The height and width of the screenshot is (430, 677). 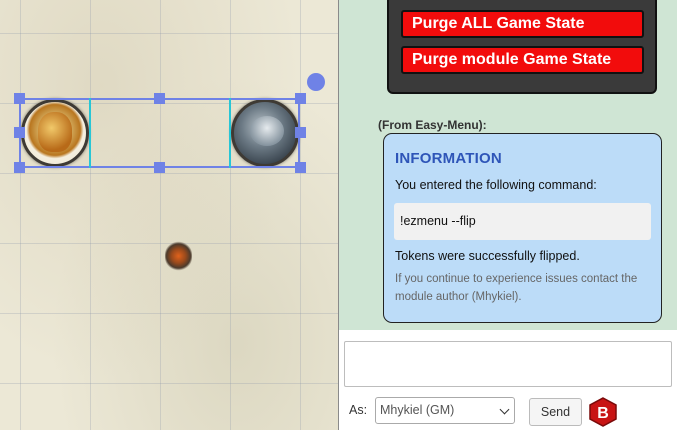 What do you see at coordinates (159, 98) in the screenshot?
I see `resize-handle-top` at bounding box center [159, 98].